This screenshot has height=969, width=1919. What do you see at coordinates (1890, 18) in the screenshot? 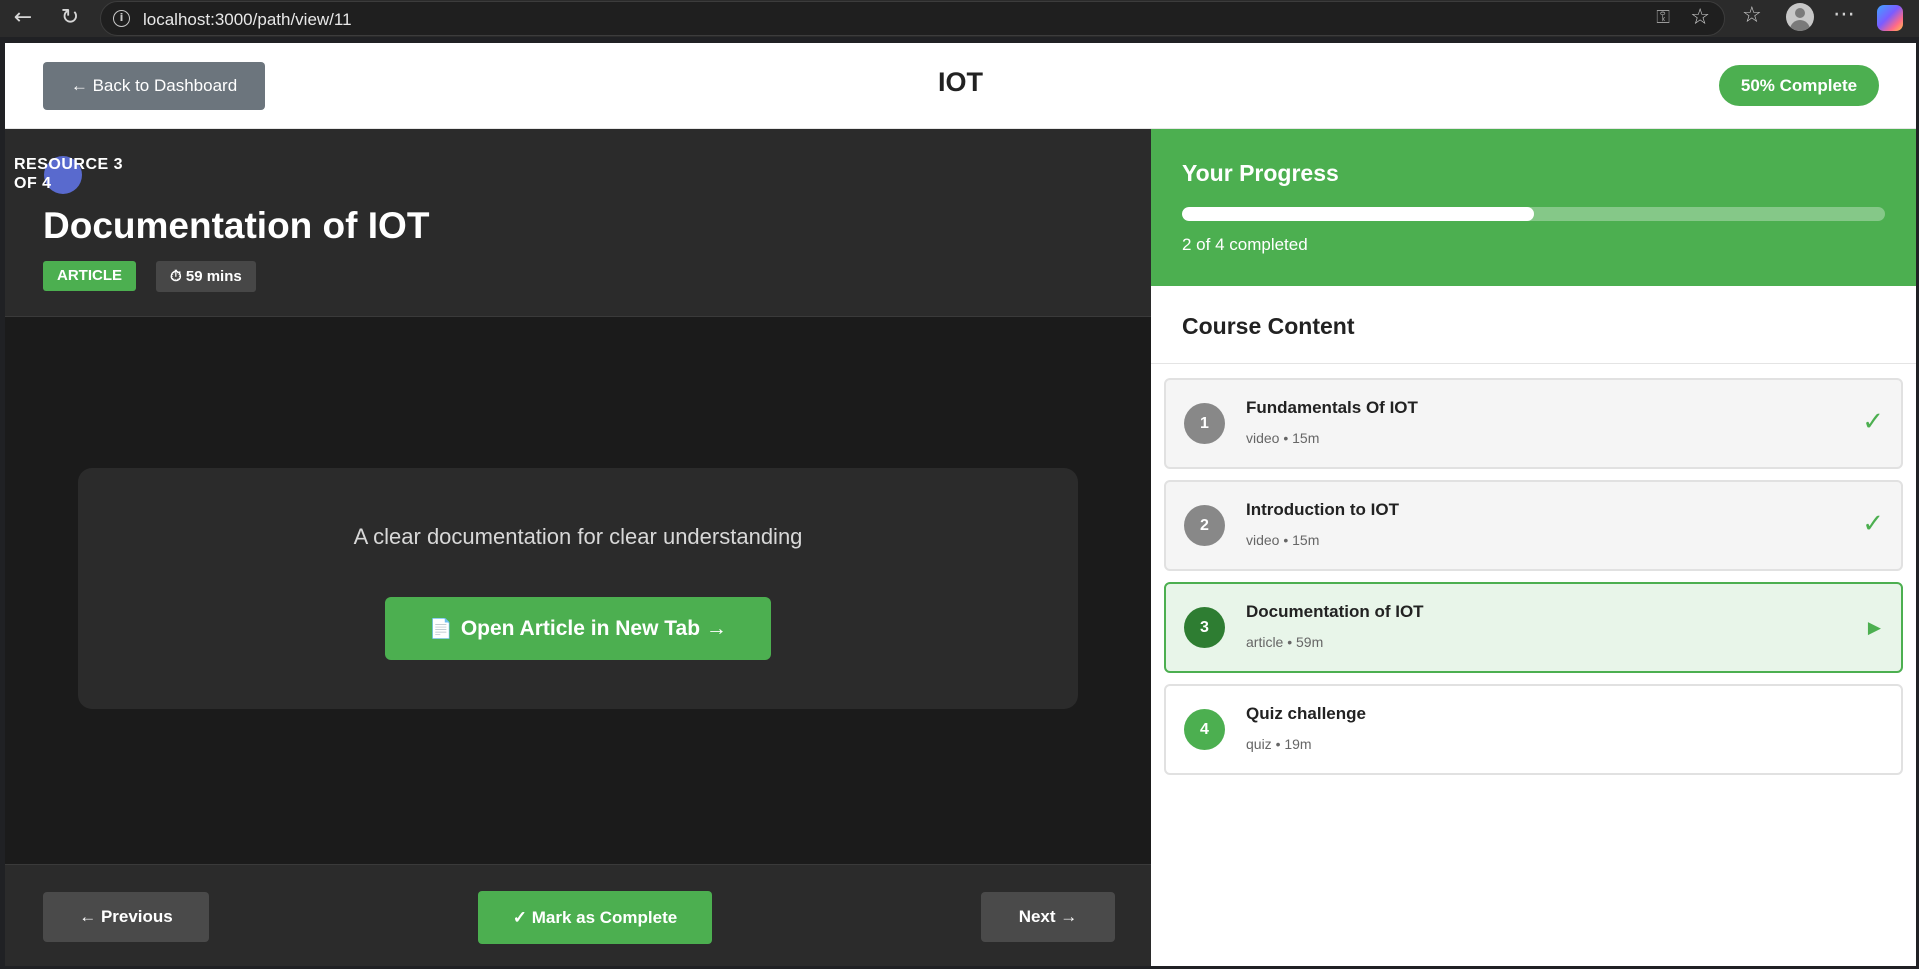
I see `copilot-icon` at bounding box center [1890, 18].